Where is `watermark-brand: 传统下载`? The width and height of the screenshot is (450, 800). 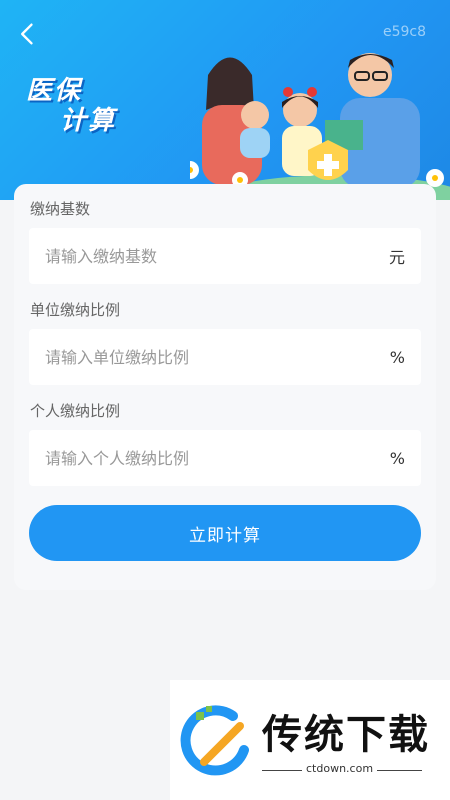 watermark-brand: 传统下载 is located at coordinates (346, 735).